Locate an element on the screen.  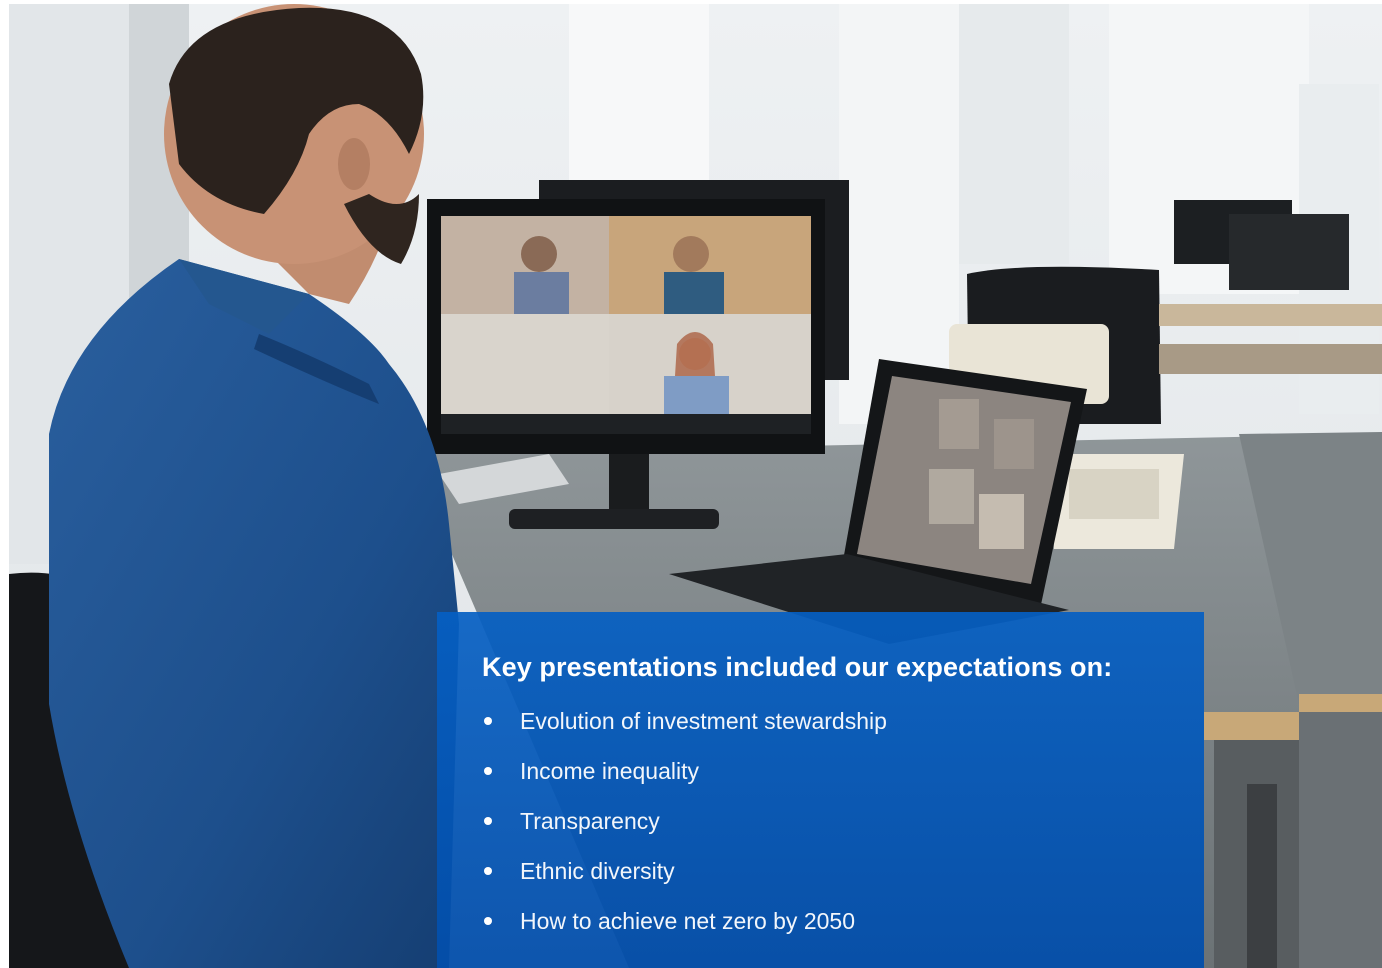
list-item-text: Ethnic diversity is located at coordinates (597, 871).